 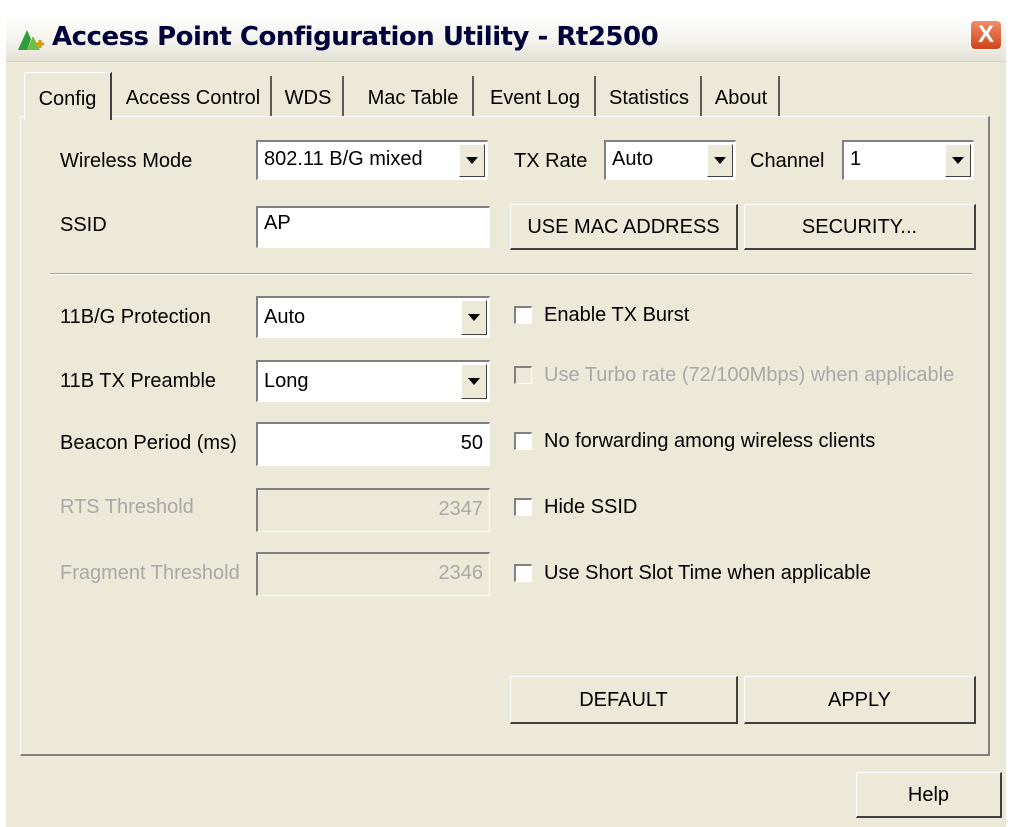 What do you see at coordinates (126, 161) in the screenshot?
I see `wireless-mode-label: Wireless Mode` at bounding box center [126, 161].